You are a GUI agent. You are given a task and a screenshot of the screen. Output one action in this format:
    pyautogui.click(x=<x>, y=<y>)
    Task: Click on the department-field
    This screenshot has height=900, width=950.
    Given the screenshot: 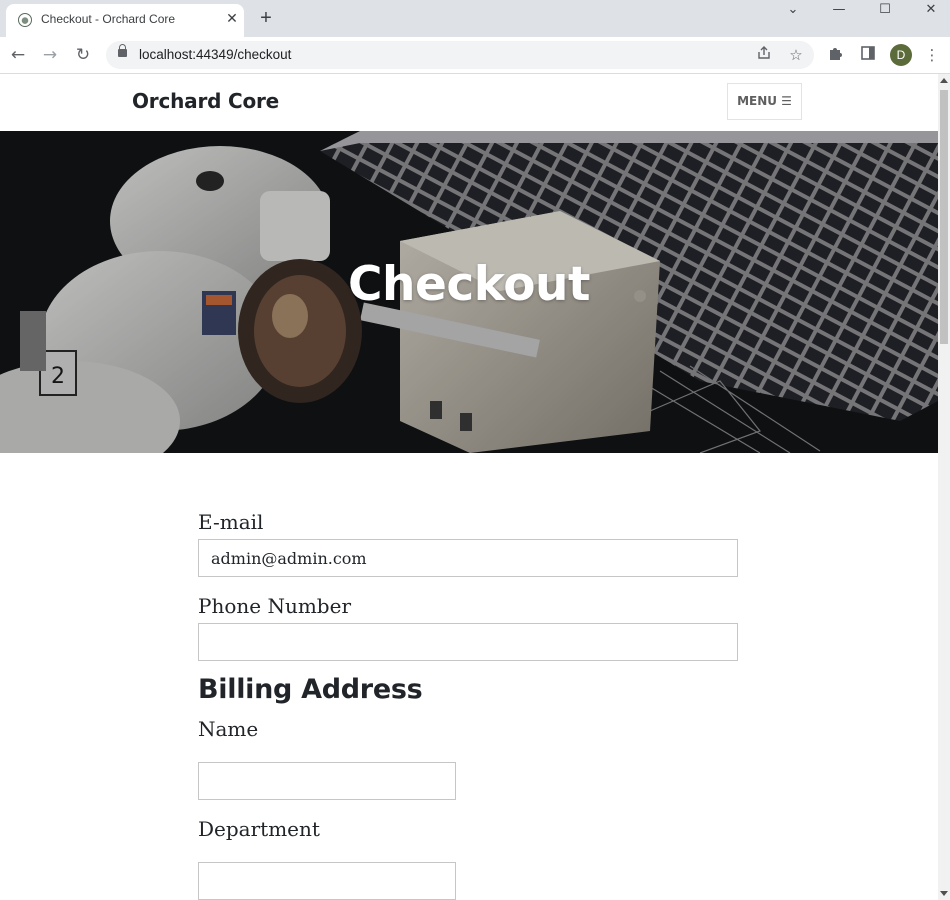 What is the action you would take?
    pyautogui.click(x=327, y=881)
    